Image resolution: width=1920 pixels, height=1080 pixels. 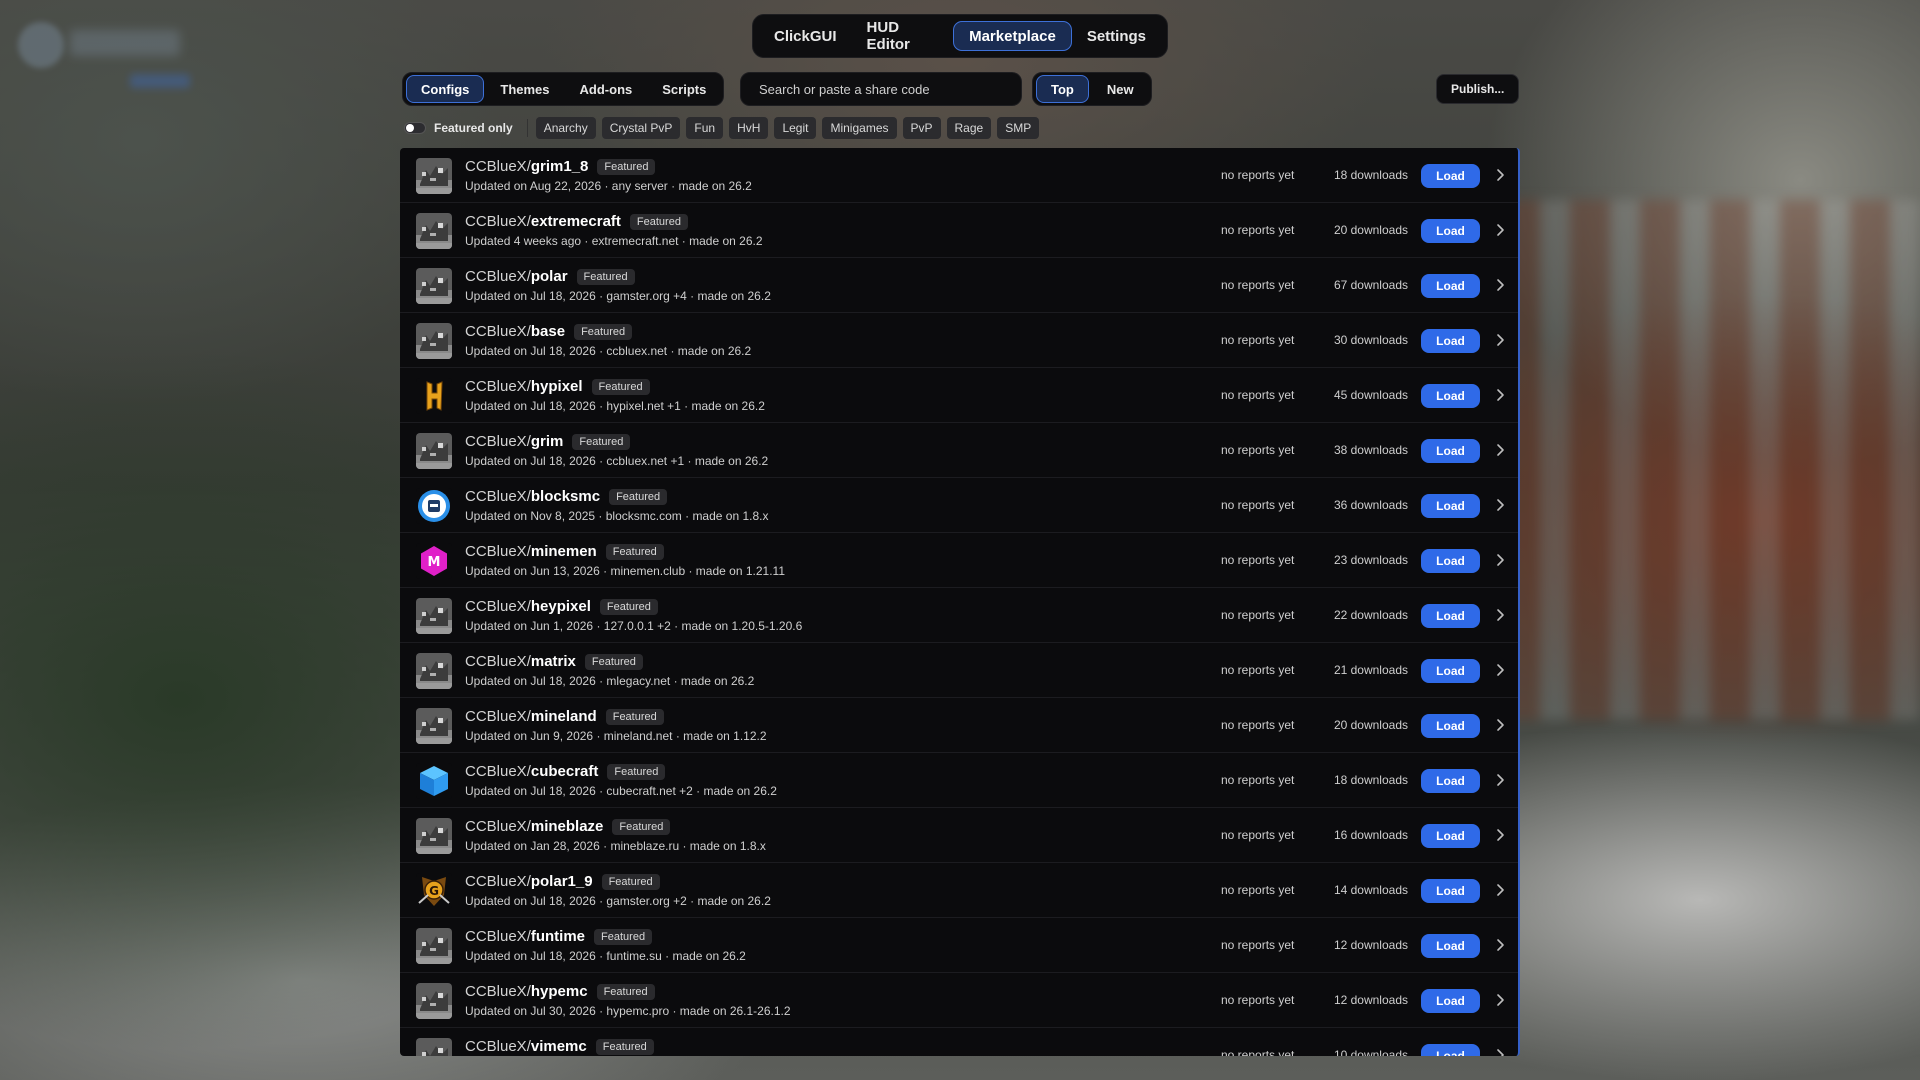 What do you see at coordinates (1012, 36) in the screenshot?
I see `tab-marketplace: Marketplace` at bounding box center [1012, 36].